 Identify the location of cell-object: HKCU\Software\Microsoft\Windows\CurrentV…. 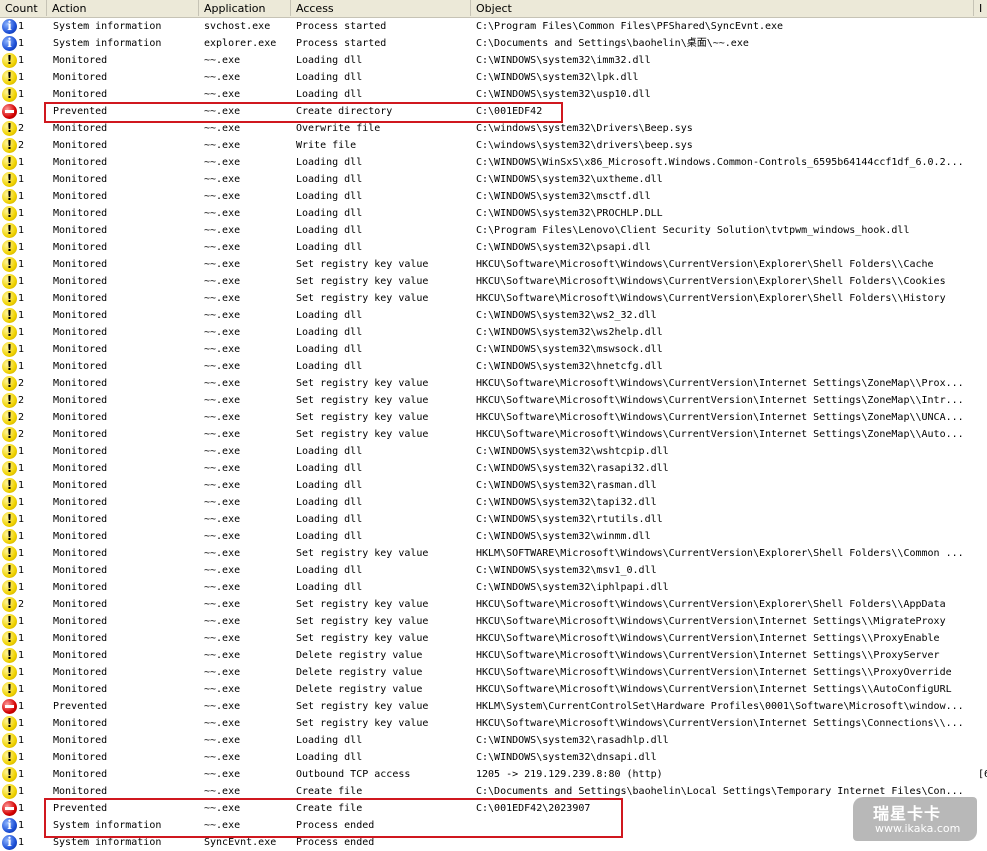
(711, 298).